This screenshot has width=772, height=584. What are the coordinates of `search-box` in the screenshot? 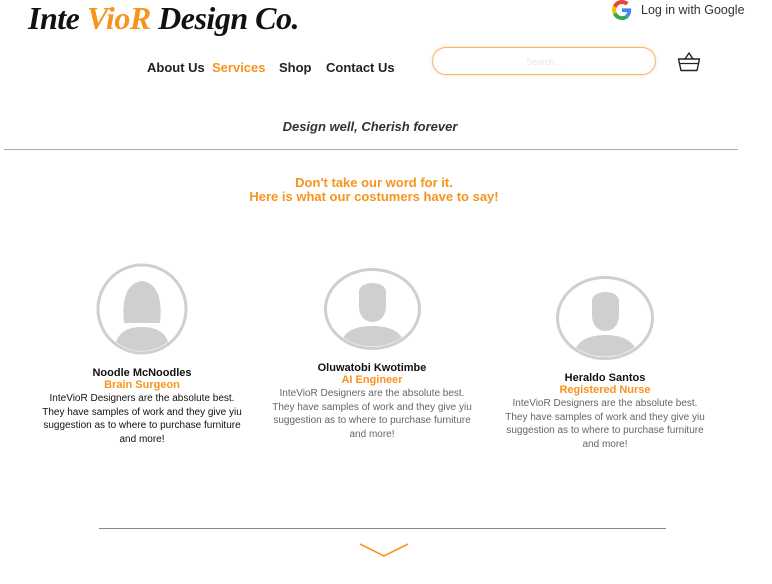 It's located at (544, 61).